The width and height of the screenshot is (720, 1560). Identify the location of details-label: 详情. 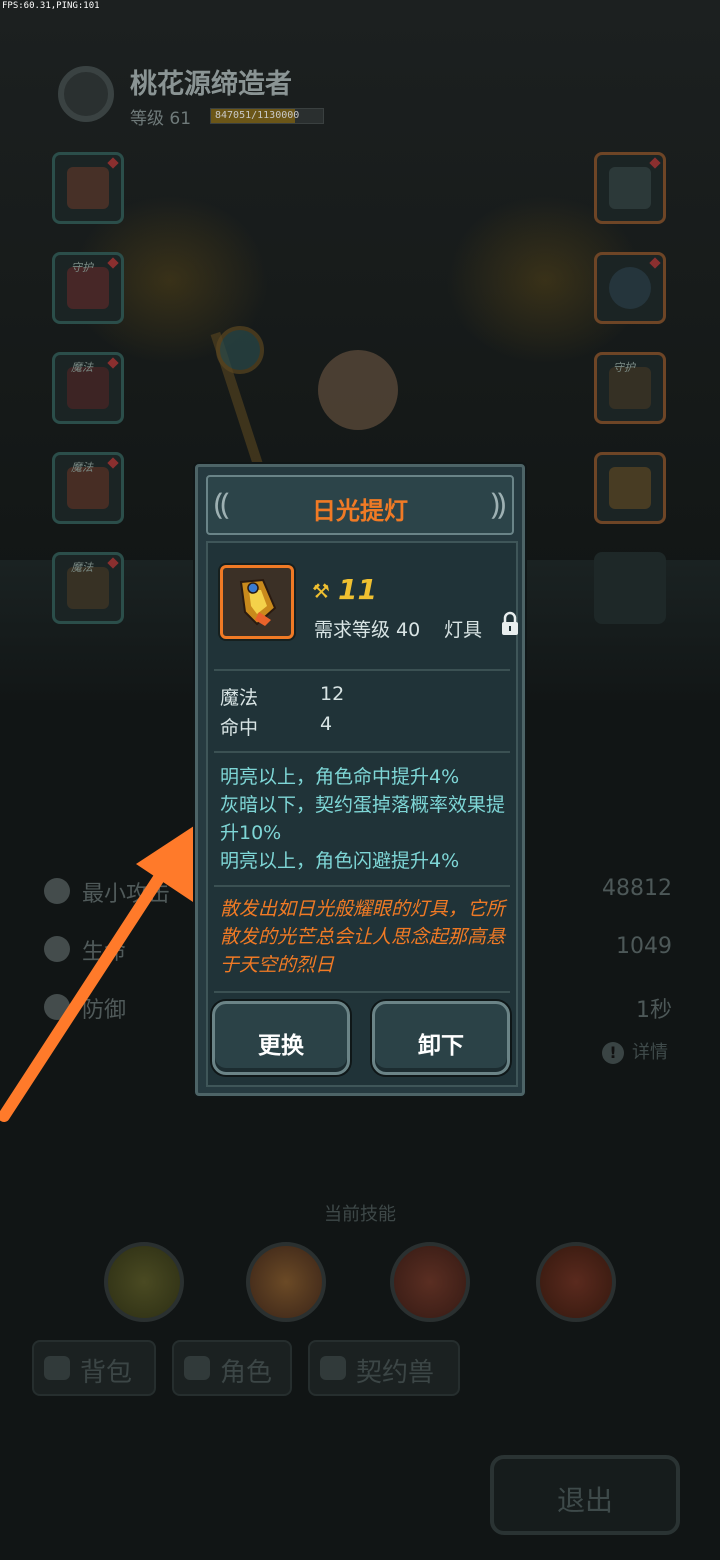
(650, 1052).